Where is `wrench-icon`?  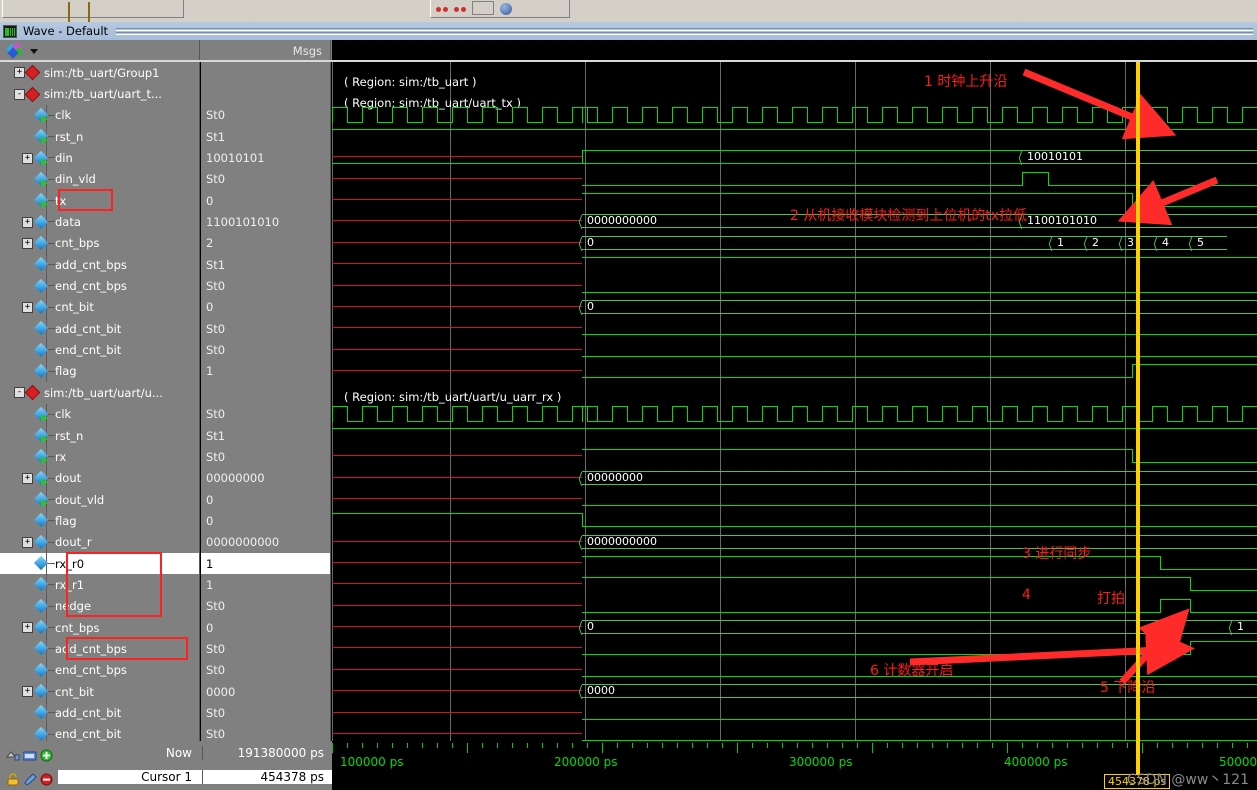
wrench-icon is located at coordinates (30, 778).